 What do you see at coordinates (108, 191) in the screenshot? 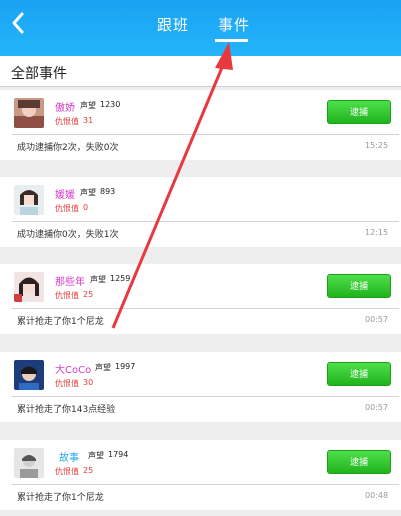
I see `reputation-value: 893` at bounding box center [108, 191].